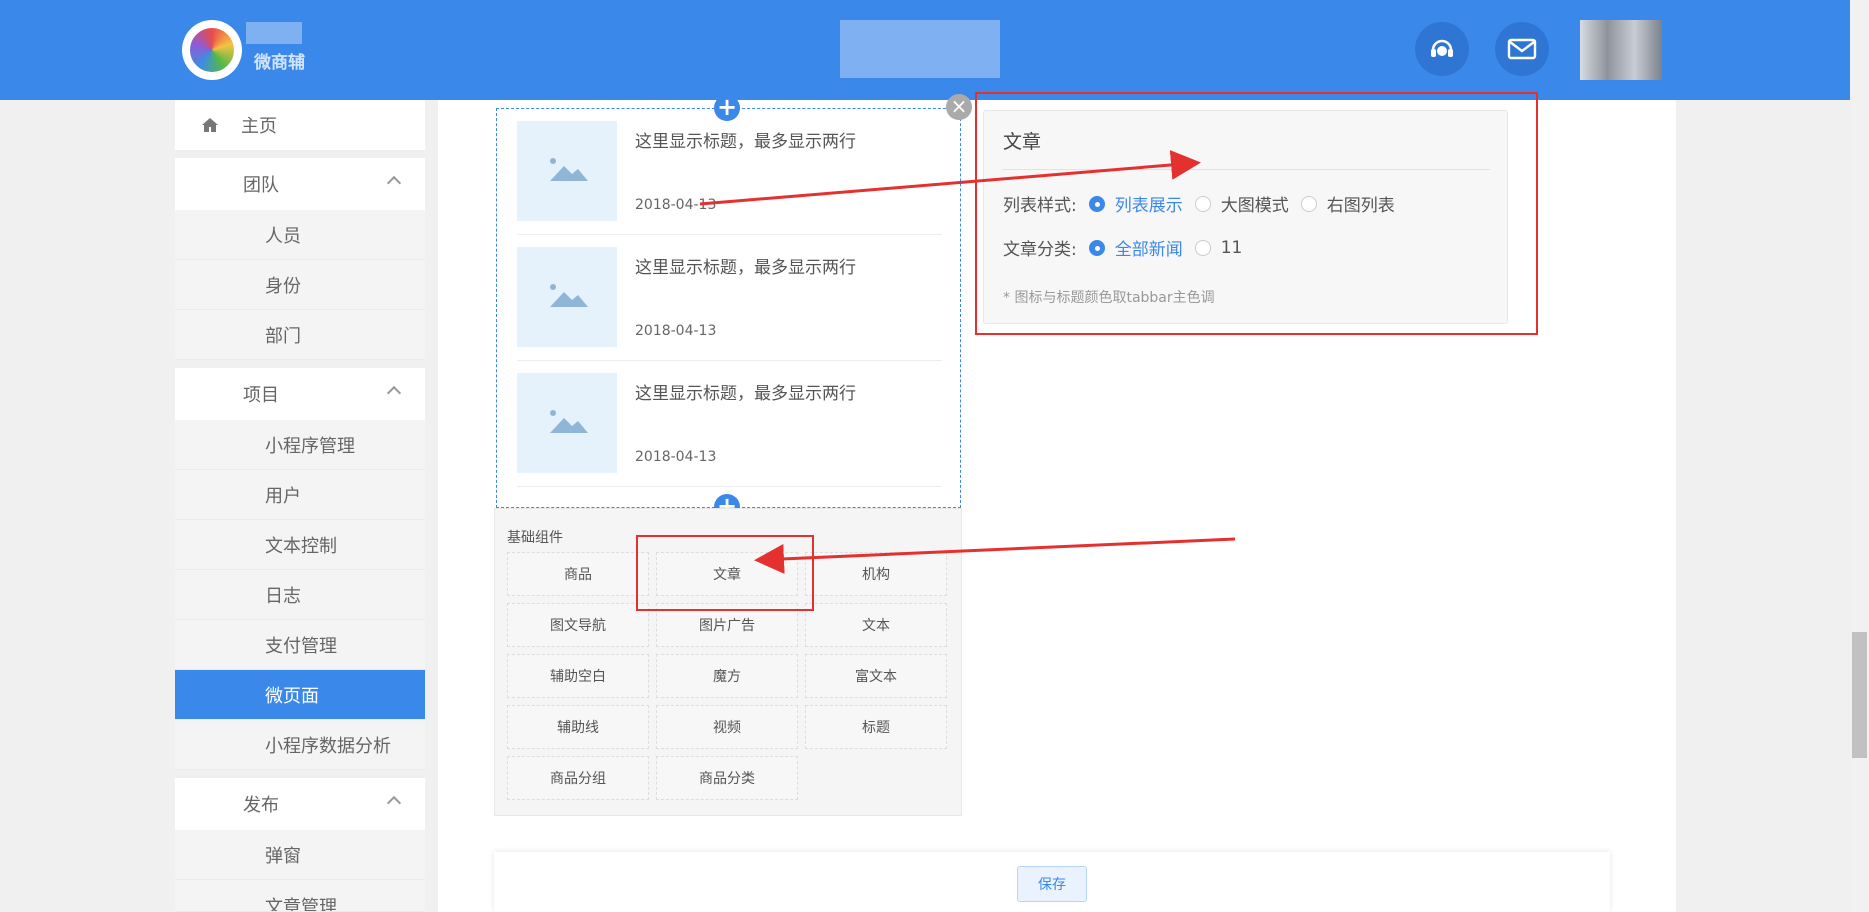 The image size is (1869, 912). What do you see at coordinates (1859, 695) in the screenshot?
I see `scrollbar-thumb` at bounding box center [1859, 695].